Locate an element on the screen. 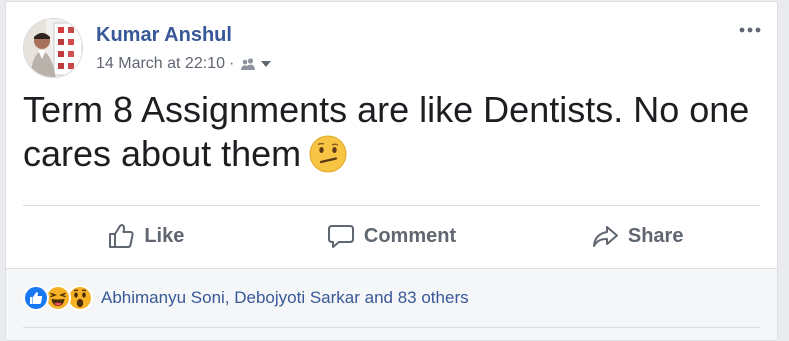 The image size is (789, 341). share-arrow-icon is located at coordinates (605, 236).